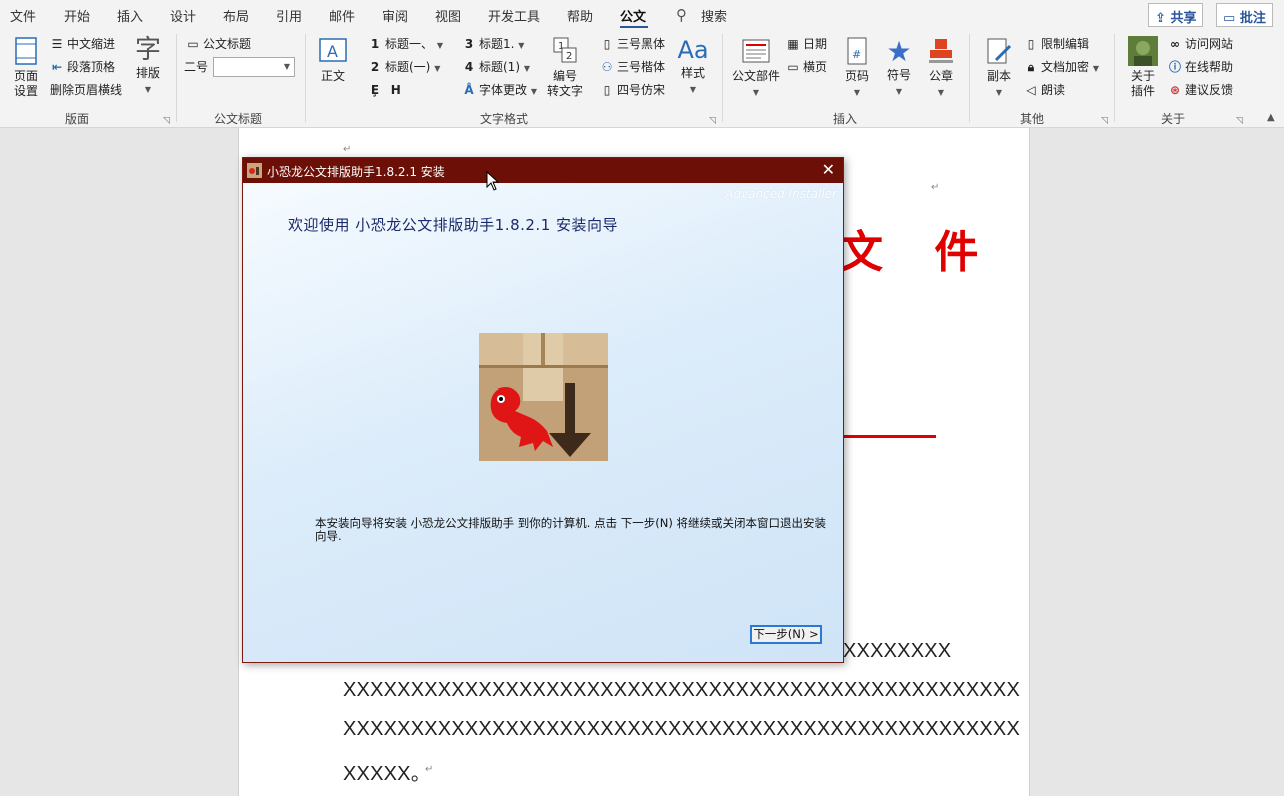 This screenshot has height=796, width=1284. I want to click on calendar-icon: ▦, so click(793, 44).